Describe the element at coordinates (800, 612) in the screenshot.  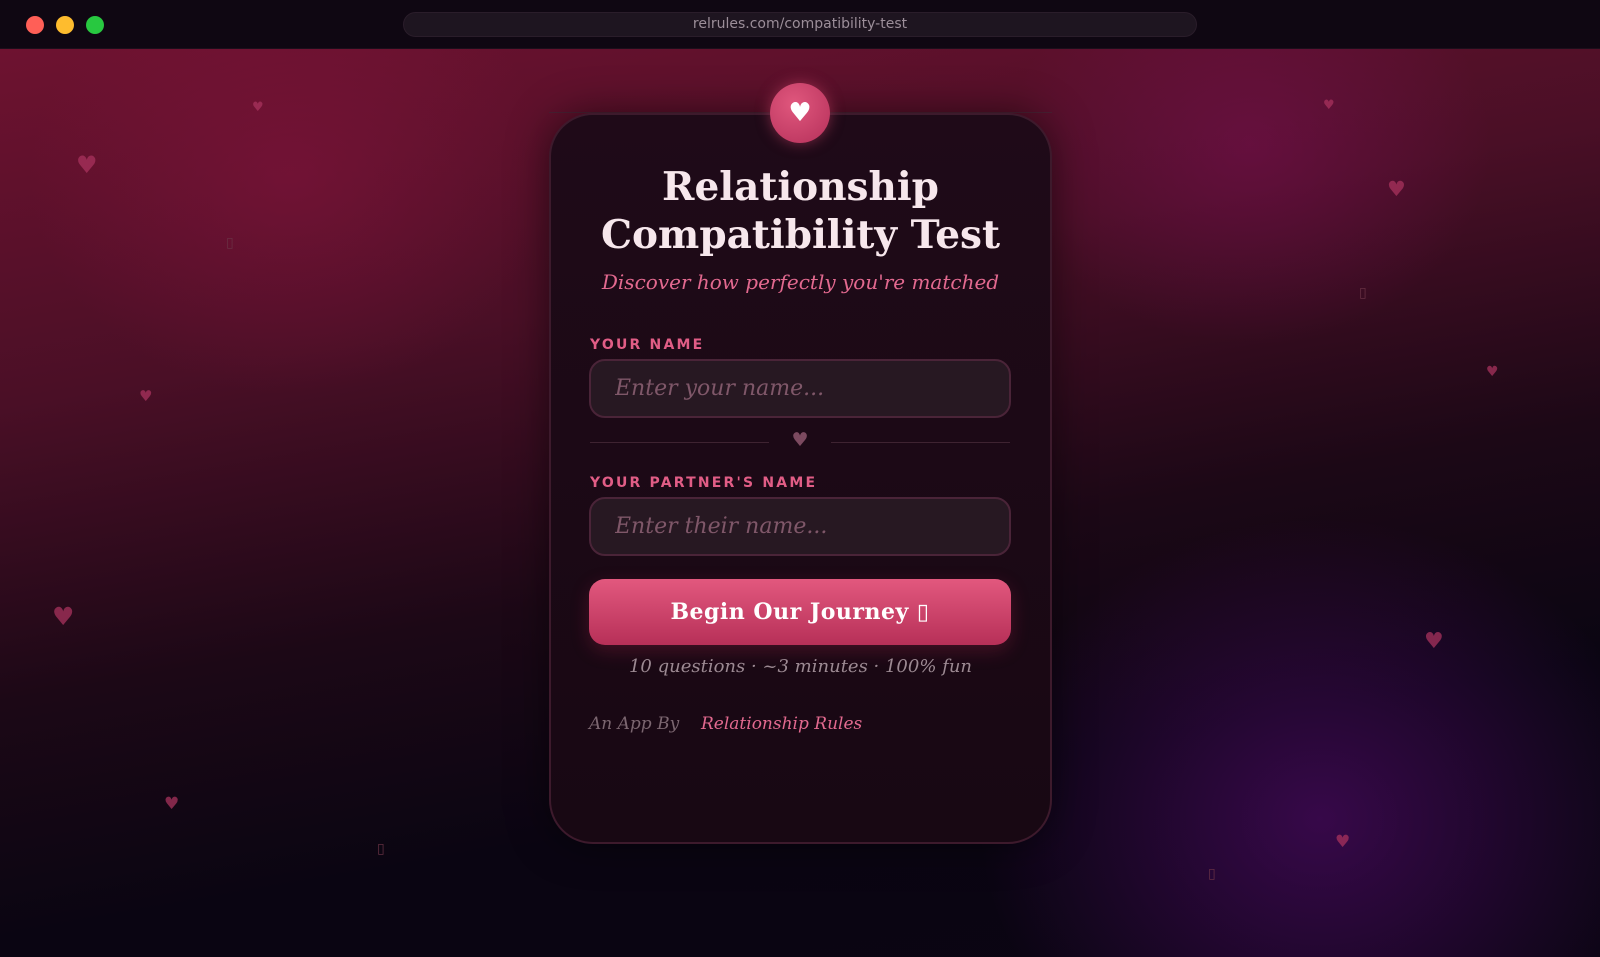
I see `begin-journey-button: Begin Our Journey ▯` at that location.